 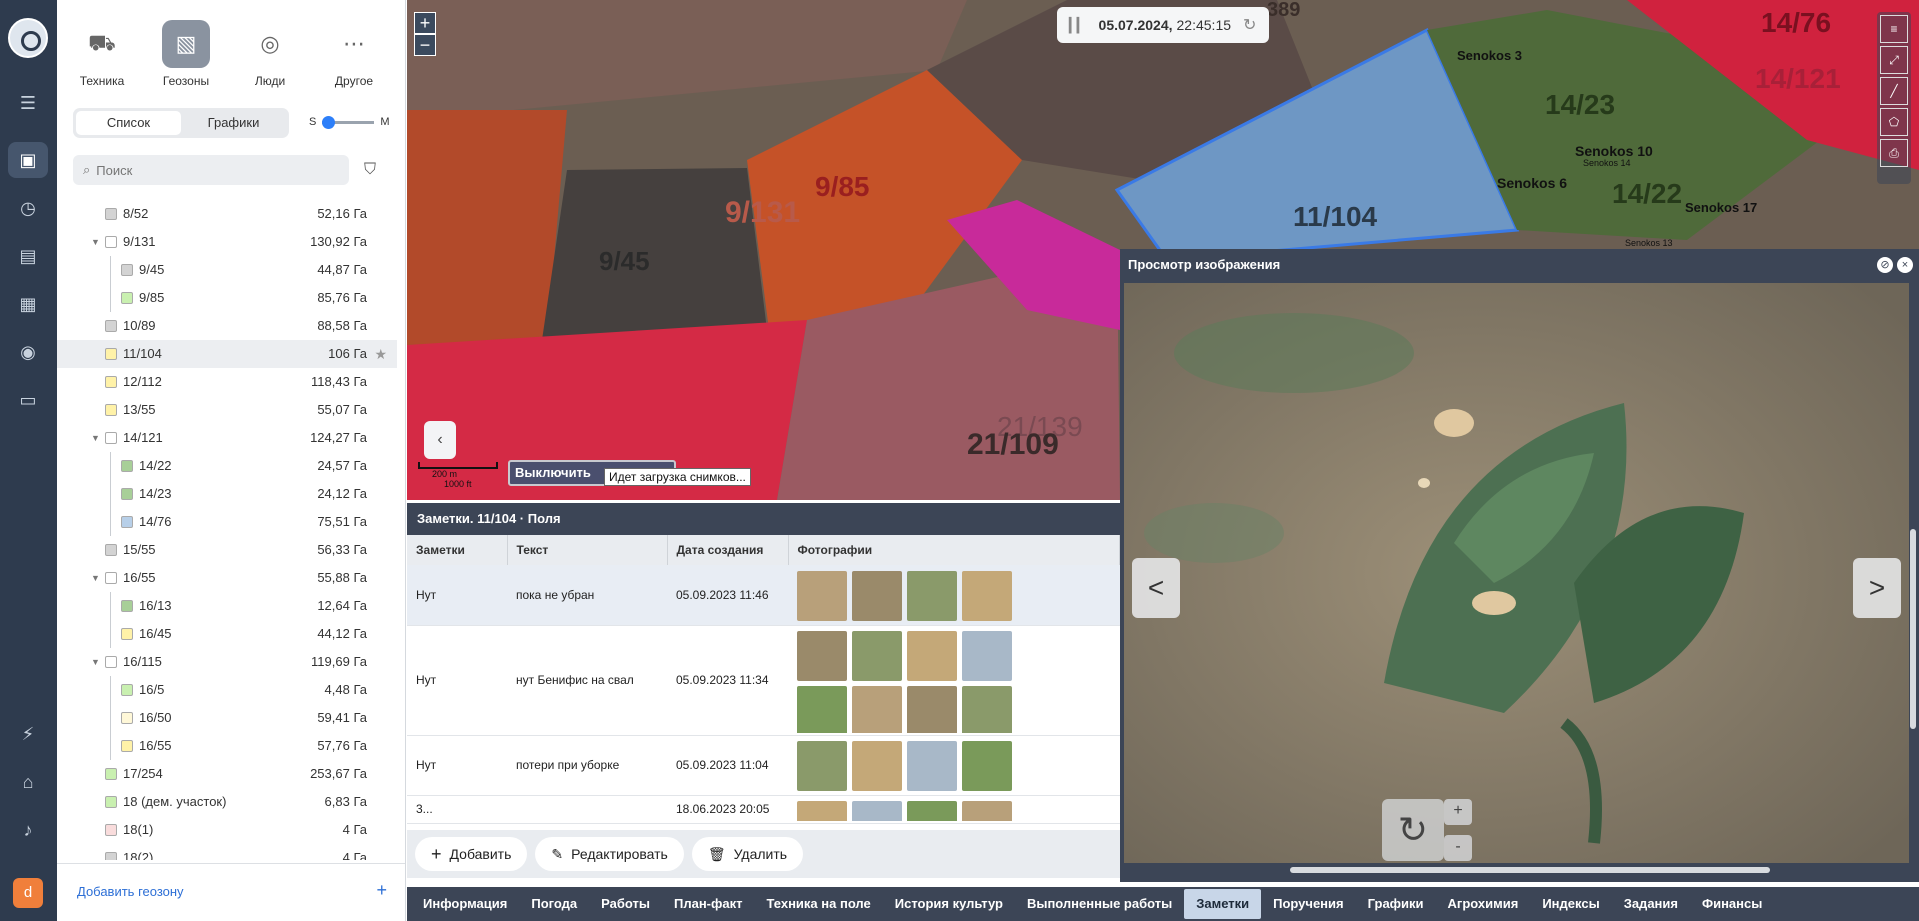 What do you see at coordinates (28, 782) in the screenshot?
I see `store-icon: ⌂` at bounding box center [28, 782].